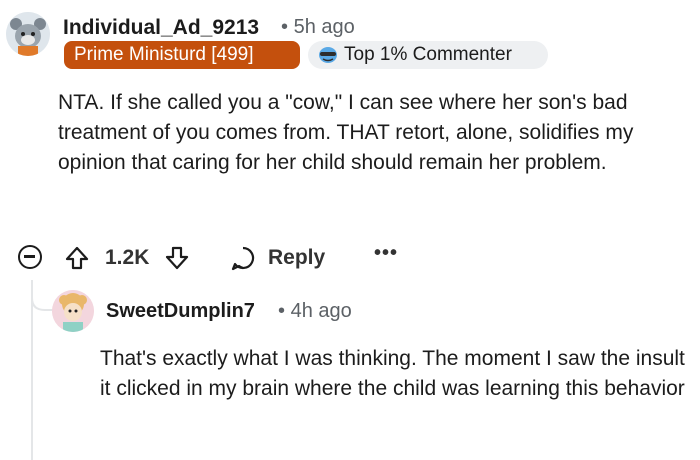 The height and width of the screenshot is (460, 700). I want to click on reply-meta: • 4h ago, so click(315, 311).